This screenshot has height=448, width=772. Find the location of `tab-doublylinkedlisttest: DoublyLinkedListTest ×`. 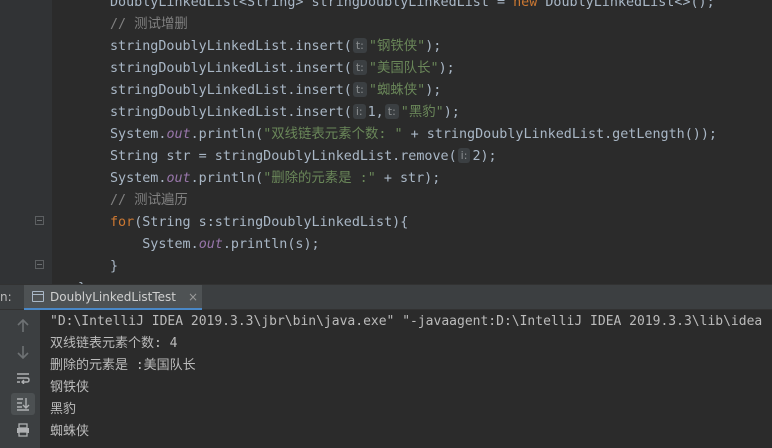

tab-doublylinkedlisttest: DoublyLinkedListTest × is located at coordinates (113, 297).